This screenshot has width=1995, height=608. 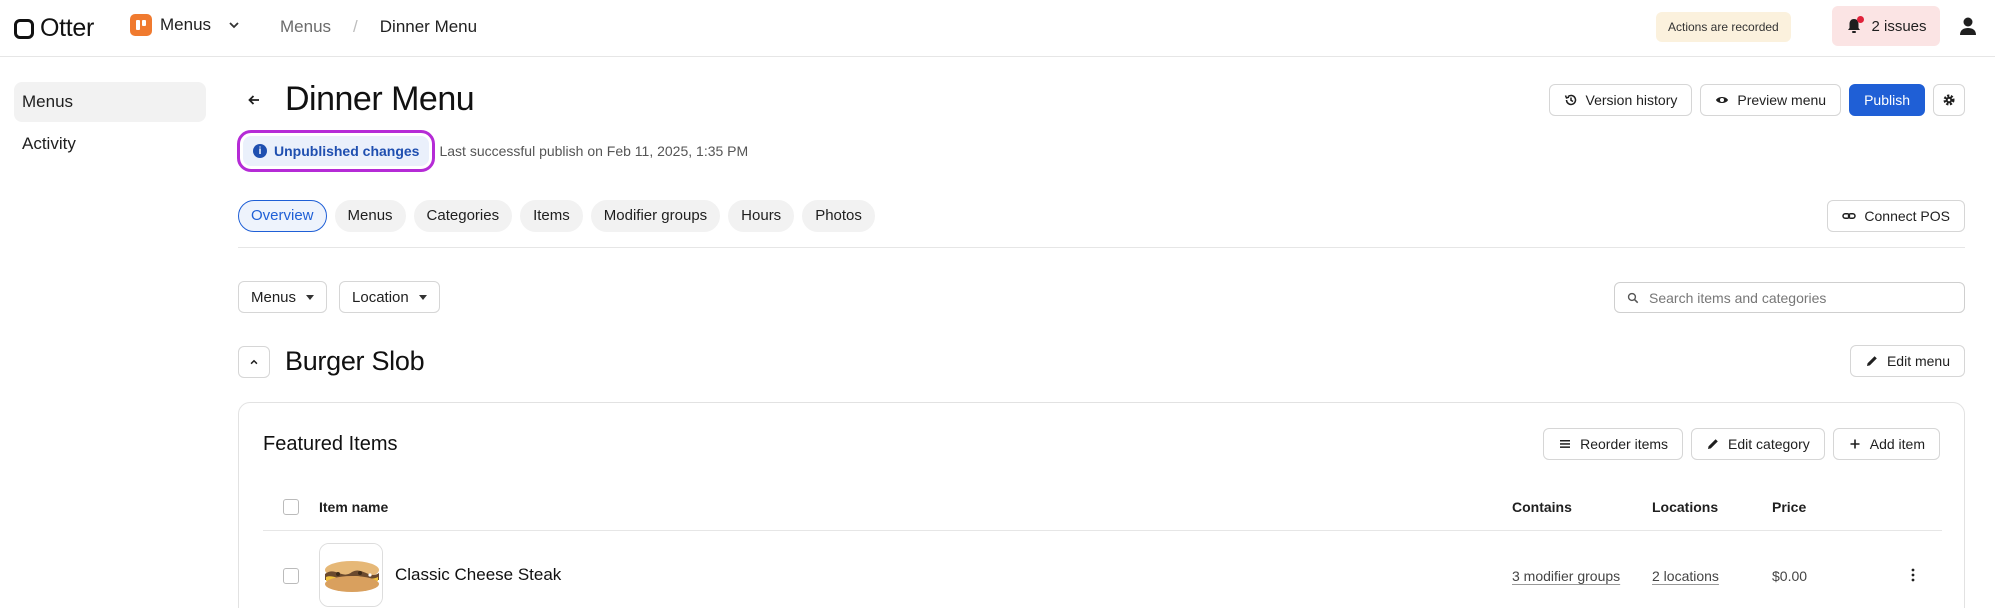 I want to click on user-account-icon, so click(x=1968, y=26).